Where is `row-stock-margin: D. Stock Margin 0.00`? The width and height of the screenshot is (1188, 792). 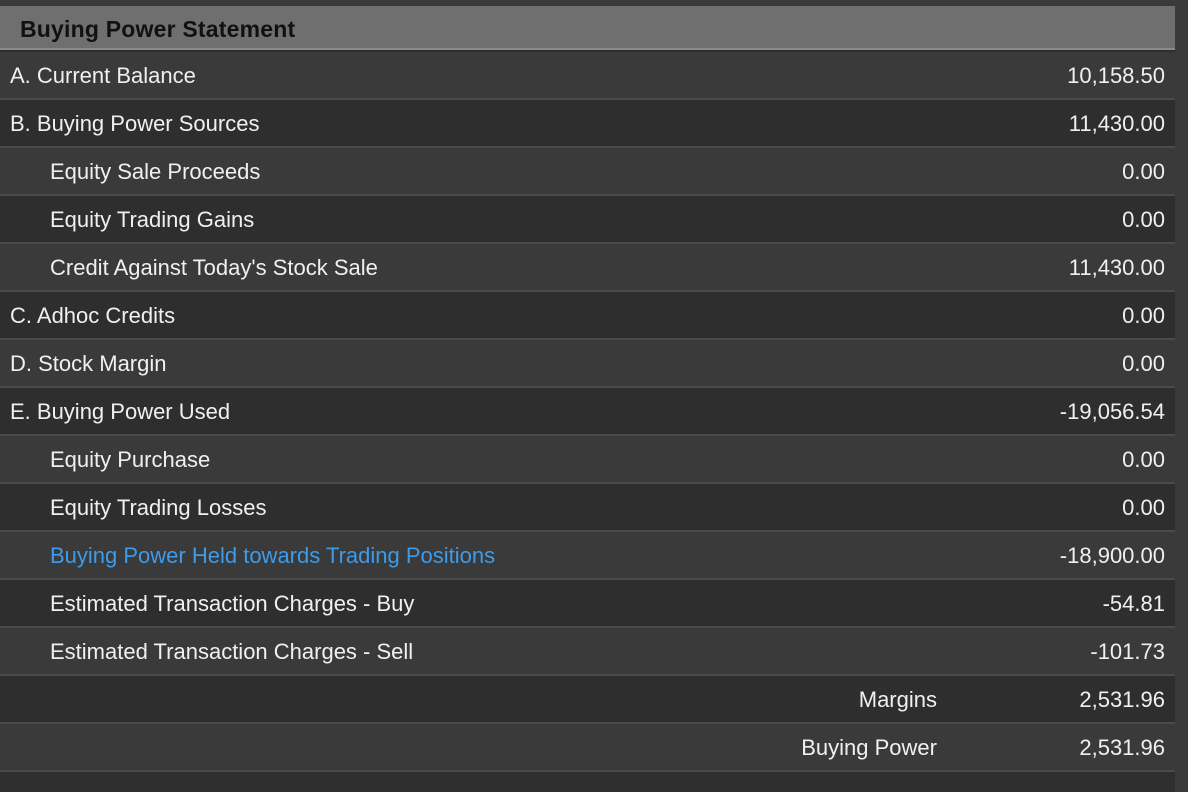
row-stock-margin: D. Stock Margin 0.00 is located at coordinates (587, 364).